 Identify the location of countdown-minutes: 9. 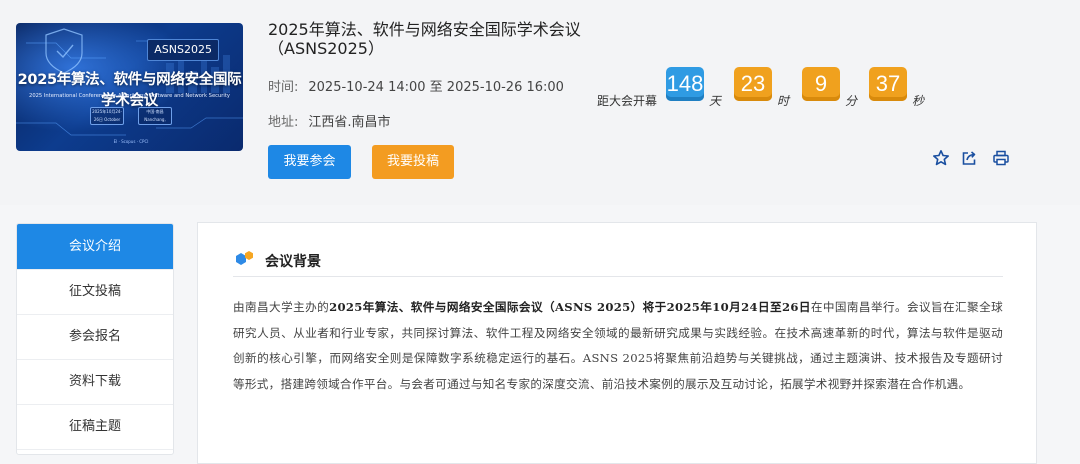
(821, 84).